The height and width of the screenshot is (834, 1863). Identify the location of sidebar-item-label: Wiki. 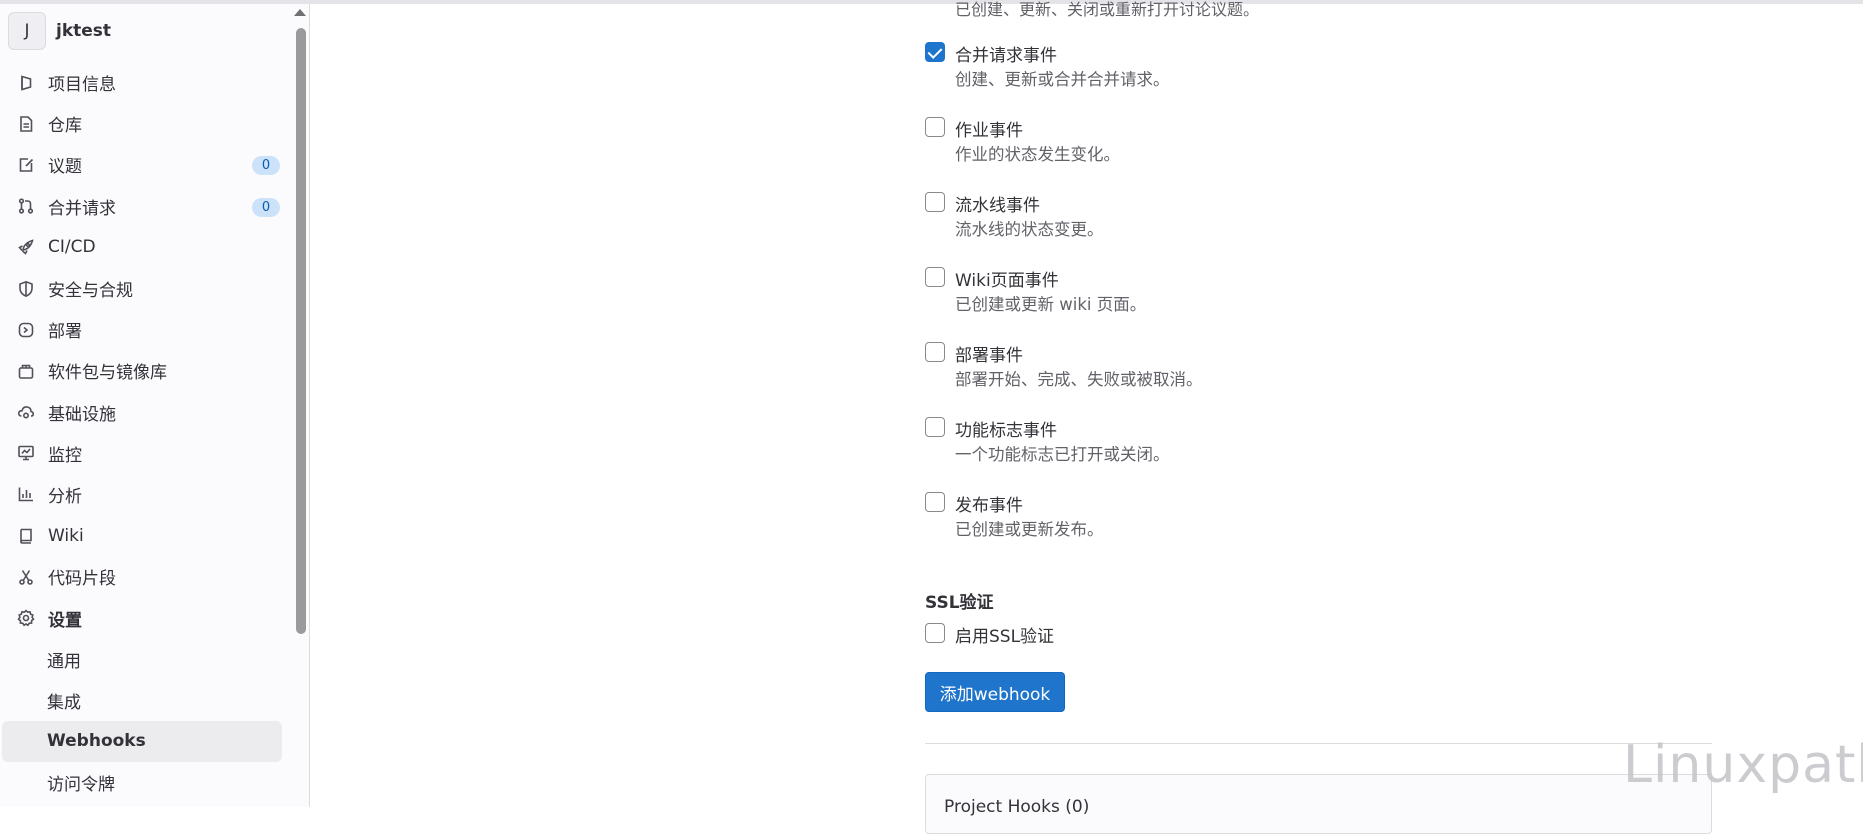
(66, 535).